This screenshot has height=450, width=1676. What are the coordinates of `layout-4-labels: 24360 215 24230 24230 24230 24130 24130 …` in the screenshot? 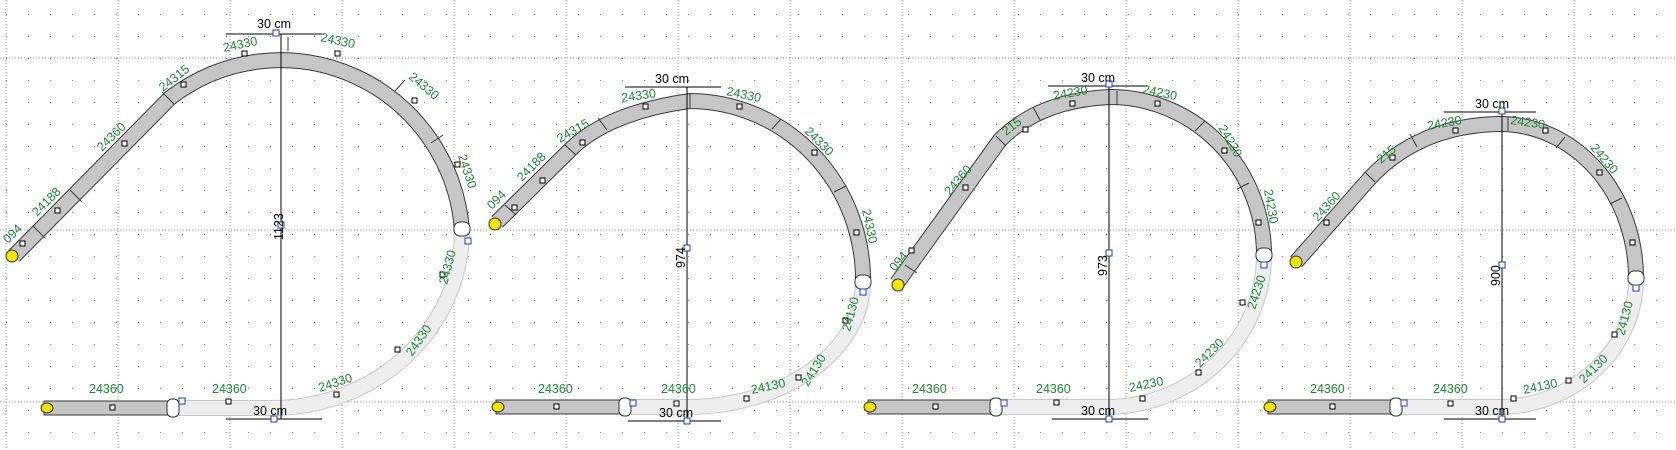 It's located at (1473, 257).